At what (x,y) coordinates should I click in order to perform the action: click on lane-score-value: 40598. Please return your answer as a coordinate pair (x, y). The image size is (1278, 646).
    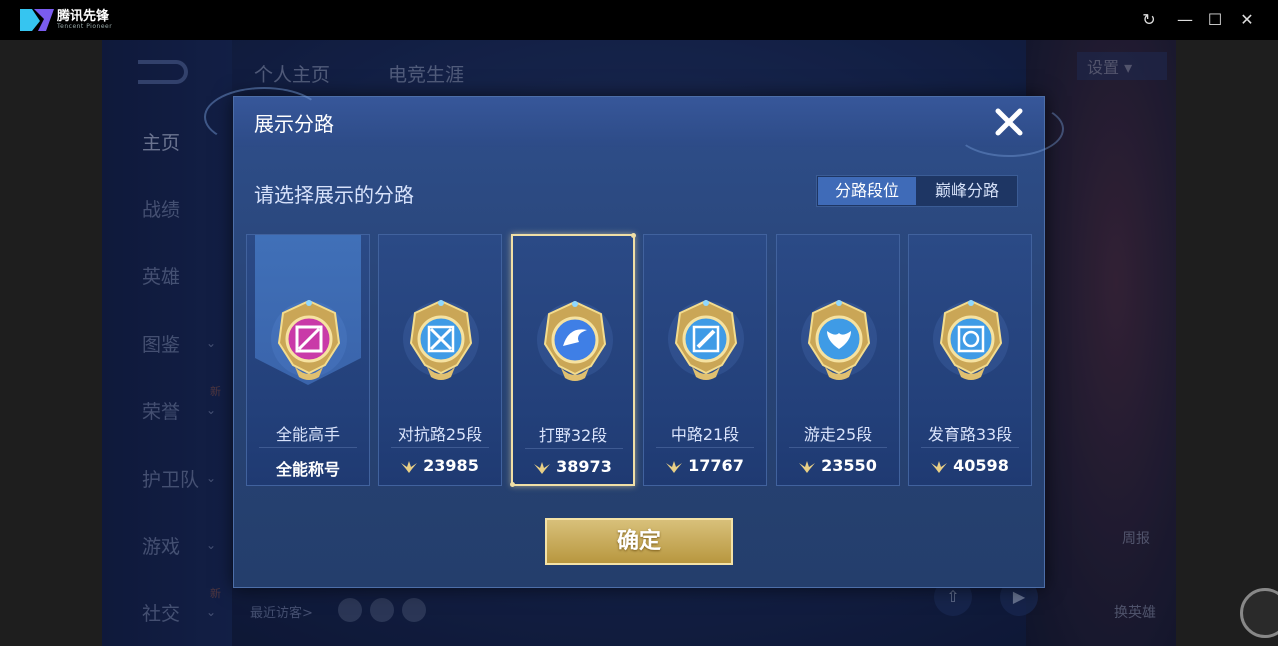
    Looking at the image, I should click on (981, 465).